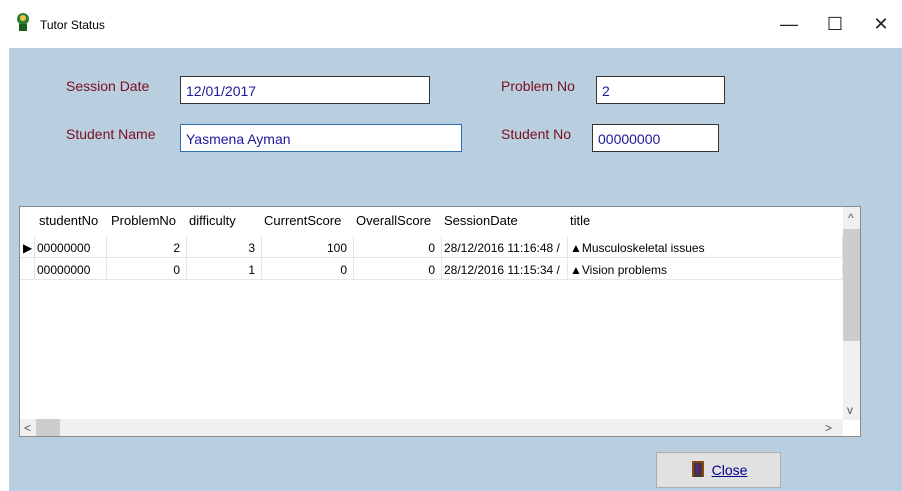 The height and width of the screenshot is (491, 902). What do you see at coordinates (705, 269) in the screenshot?
I see `table-cell: ▲Vision problems` at bounding box center [705, 269].